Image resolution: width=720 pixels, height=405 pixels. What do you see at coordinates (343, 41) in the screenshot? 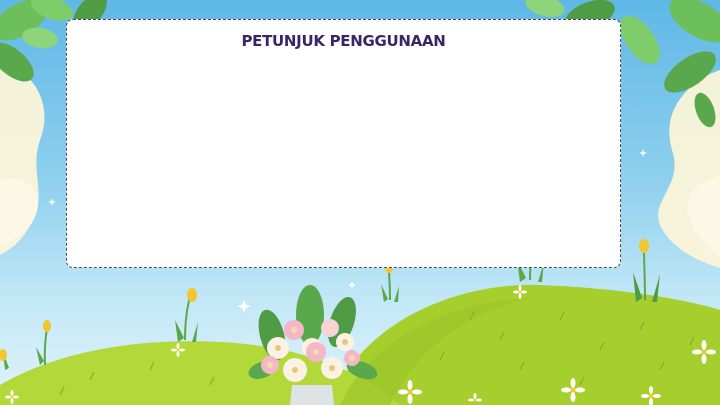
I see `page-title: PETUNJUK PENGGUNAAN` at bounding box center [343, 41].